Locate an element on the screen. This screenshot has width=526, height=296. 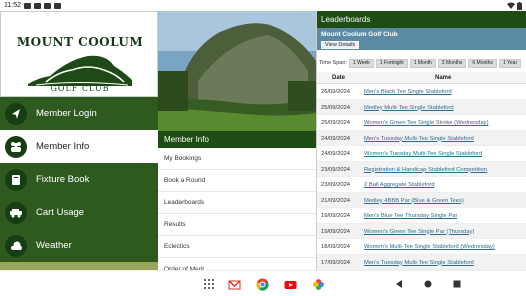
leaderboards-header: Leaderboards is located at coordinates (421, 19).